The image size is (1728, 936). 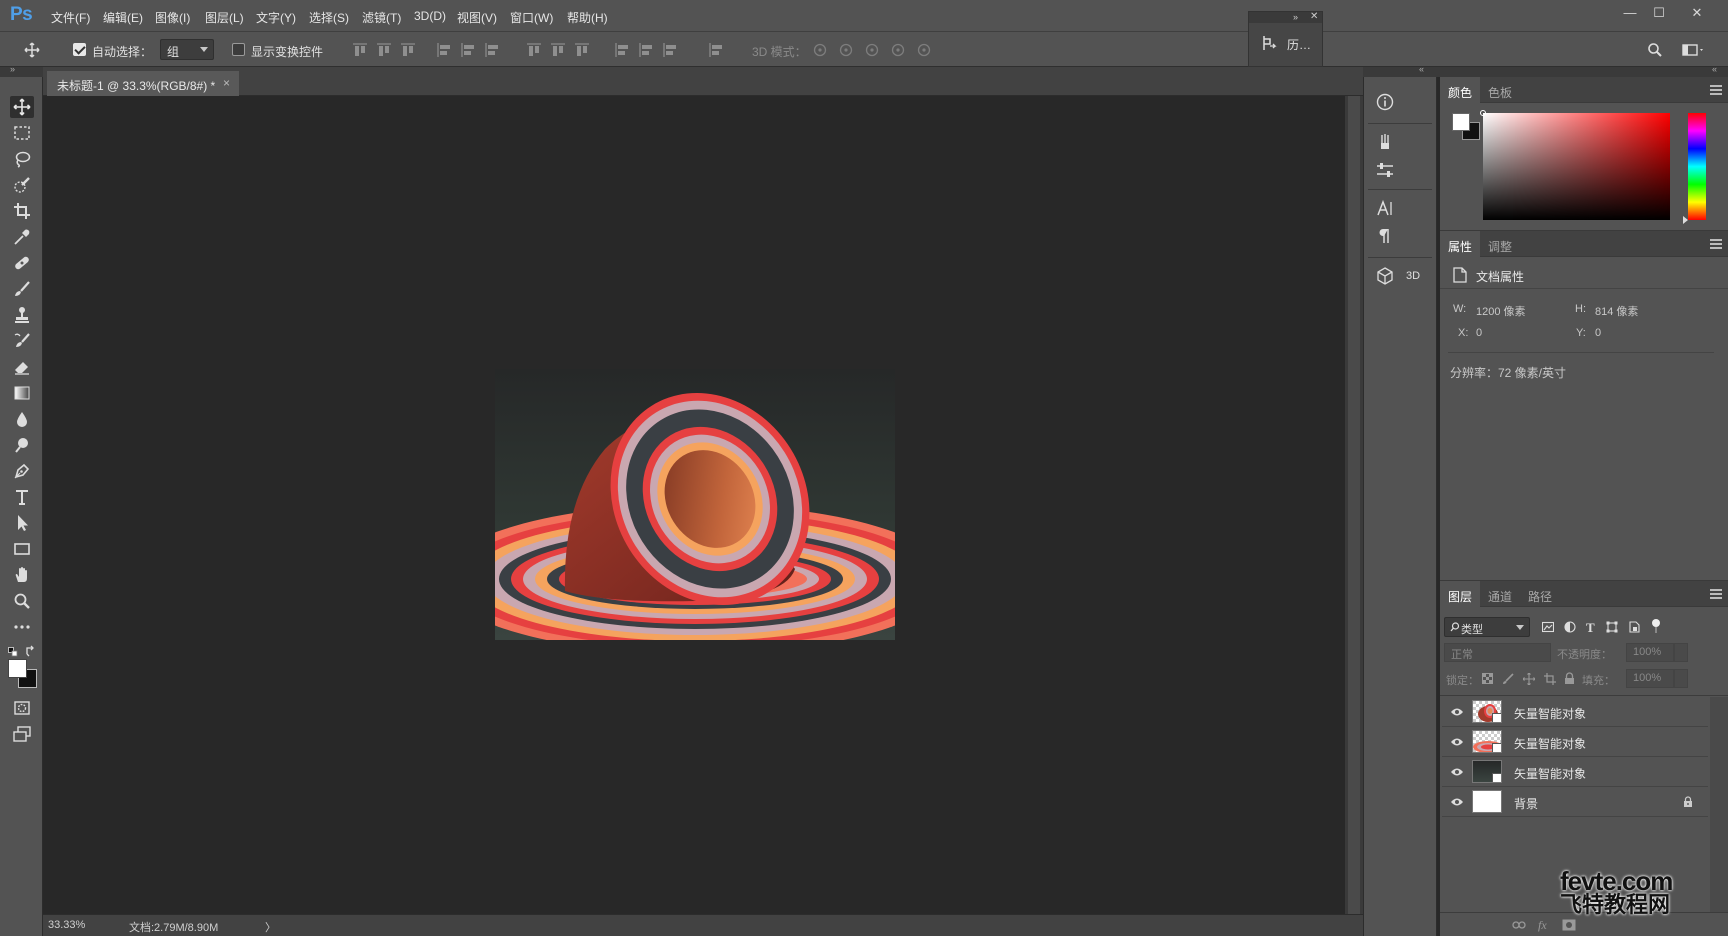 What do you see at coordinates (238, 49) in the screenshot?
I see `show-transform-controls-checkbox` at bounding box center [238, 49].